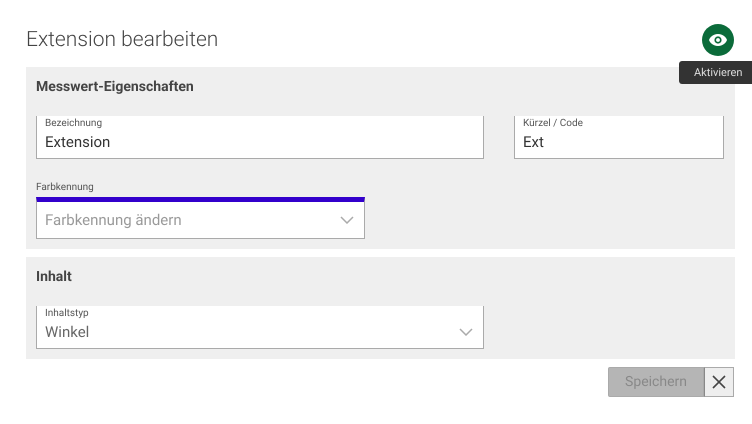  Describe the element at coordinates (553, 123) in the screenshot. I see `field-label: Kürzel / Code` at that location.